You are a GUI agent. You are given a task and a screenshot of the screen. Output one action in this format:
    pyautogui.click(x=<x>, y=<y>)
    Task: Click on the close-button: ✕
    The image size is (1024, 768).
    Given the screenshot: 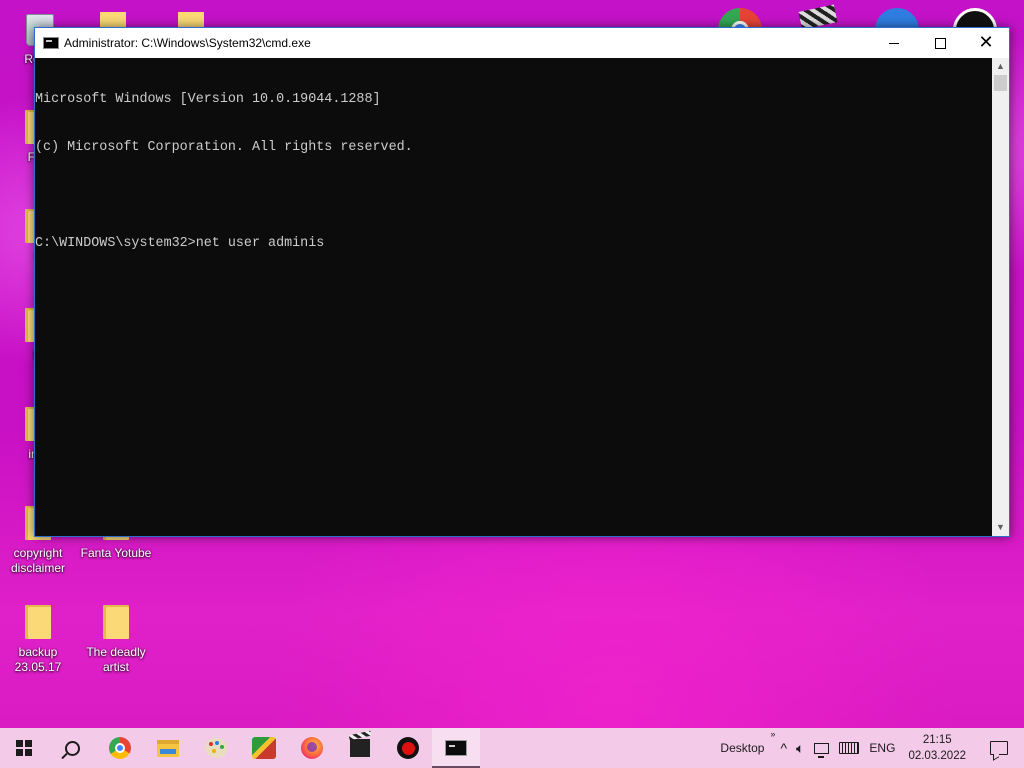 What is the action you would take?
    pyautogui.click(x=986, y=43)
    